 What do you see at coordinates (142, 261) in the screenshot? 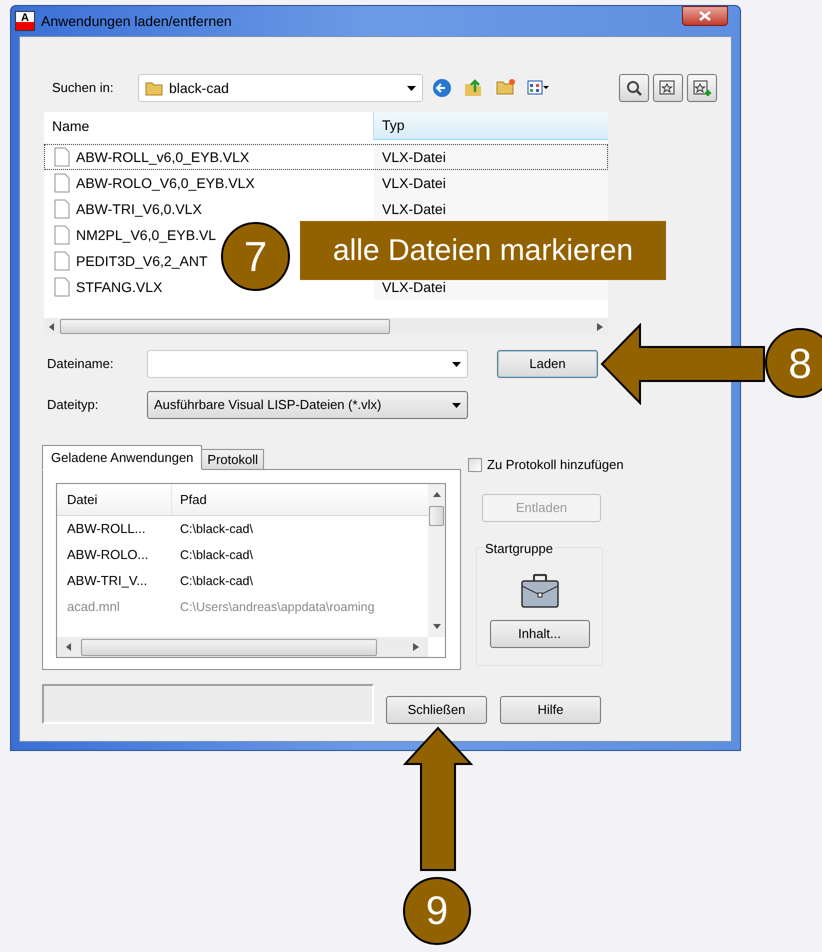
I see `file-name: PEDIT3D_V6,2_ANT` at bounding box center [142, 261].